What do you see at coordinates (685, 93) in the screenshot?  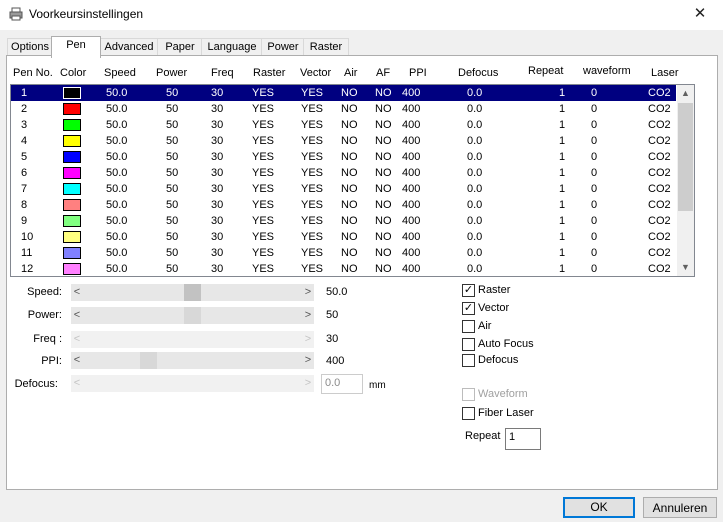 I see `scroll-up-icon: ▲` at bounding box center [685, 93].